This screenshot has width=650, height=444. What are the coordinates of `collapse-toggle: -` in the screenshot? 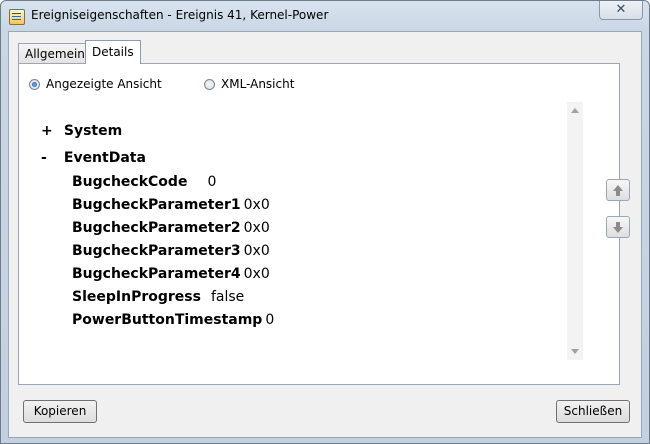 It's located at (50, 158).